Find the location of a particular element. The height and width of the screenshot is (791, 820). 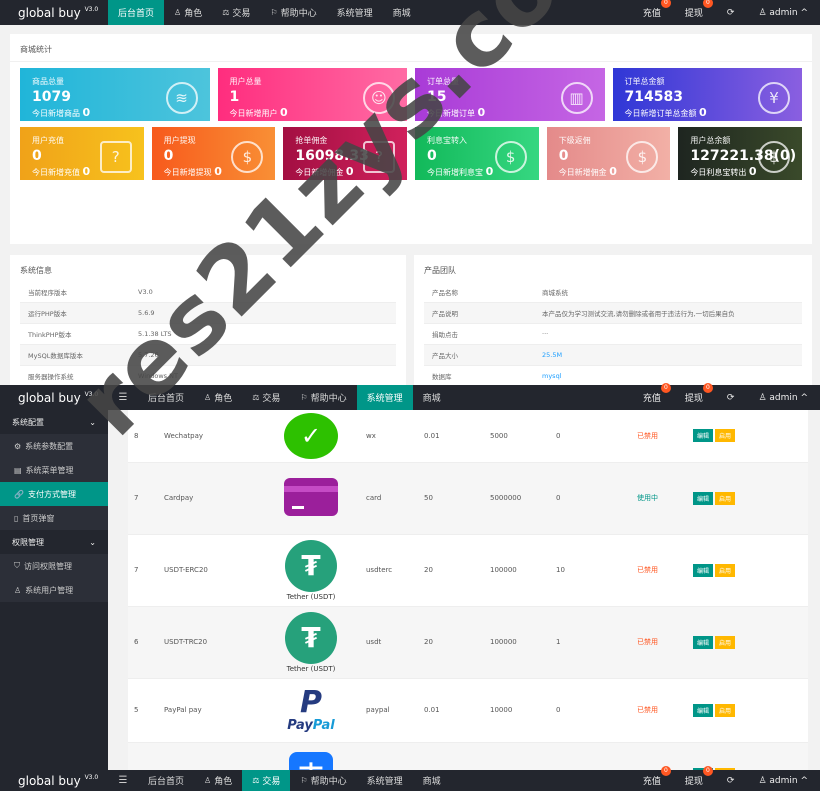

flag-icon: ⚐ is located at coordinates (274, 12).